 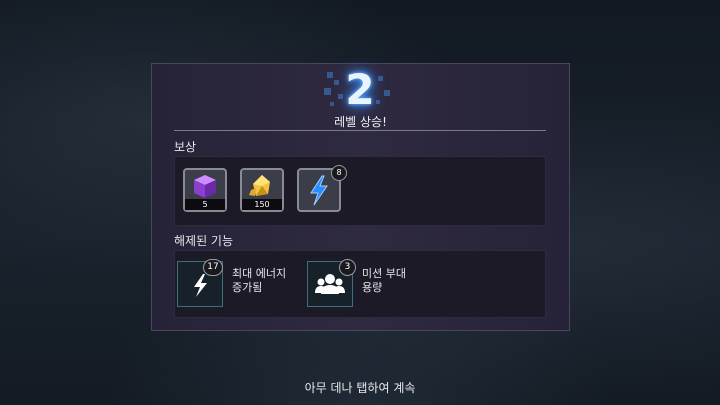 I want to click on reward-gold-crystal: 150, so click(x=262, y=190).